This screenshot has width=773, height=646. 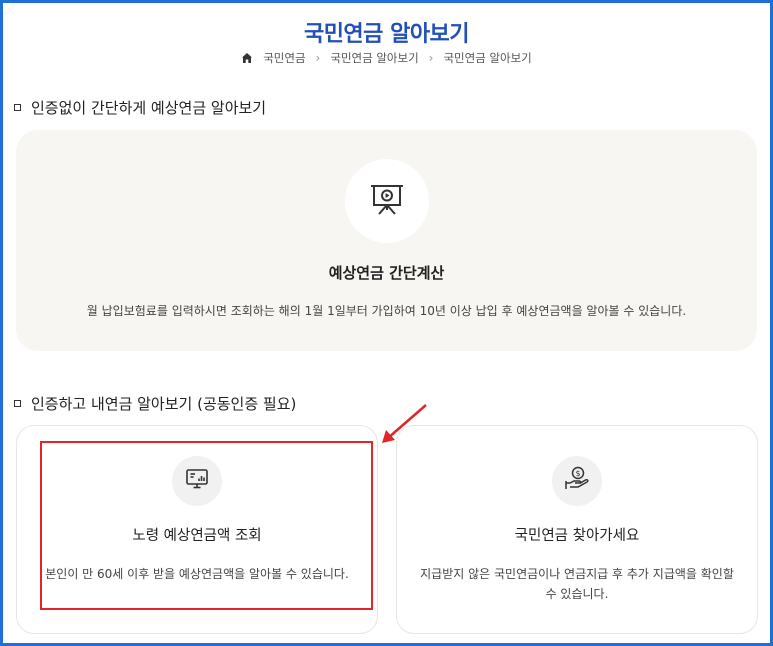 I want to click on section-heading-text: 인증없이 간단하게 예상연금 알아보기, so click(x=149, y=108).